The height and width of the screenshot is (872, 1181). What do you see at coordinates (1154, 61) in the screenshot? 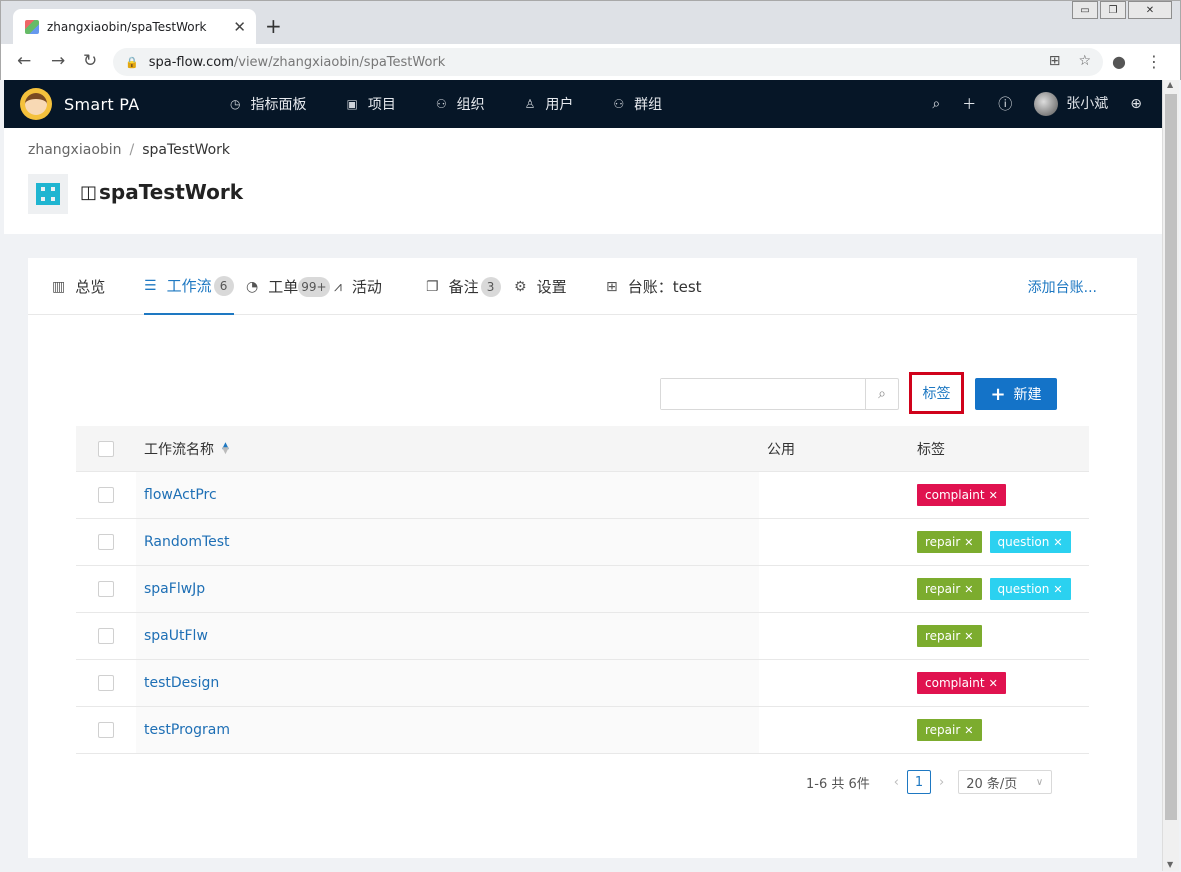
I see `kebab-menu-icon: ⋮` at bounding box center [1154, 61].